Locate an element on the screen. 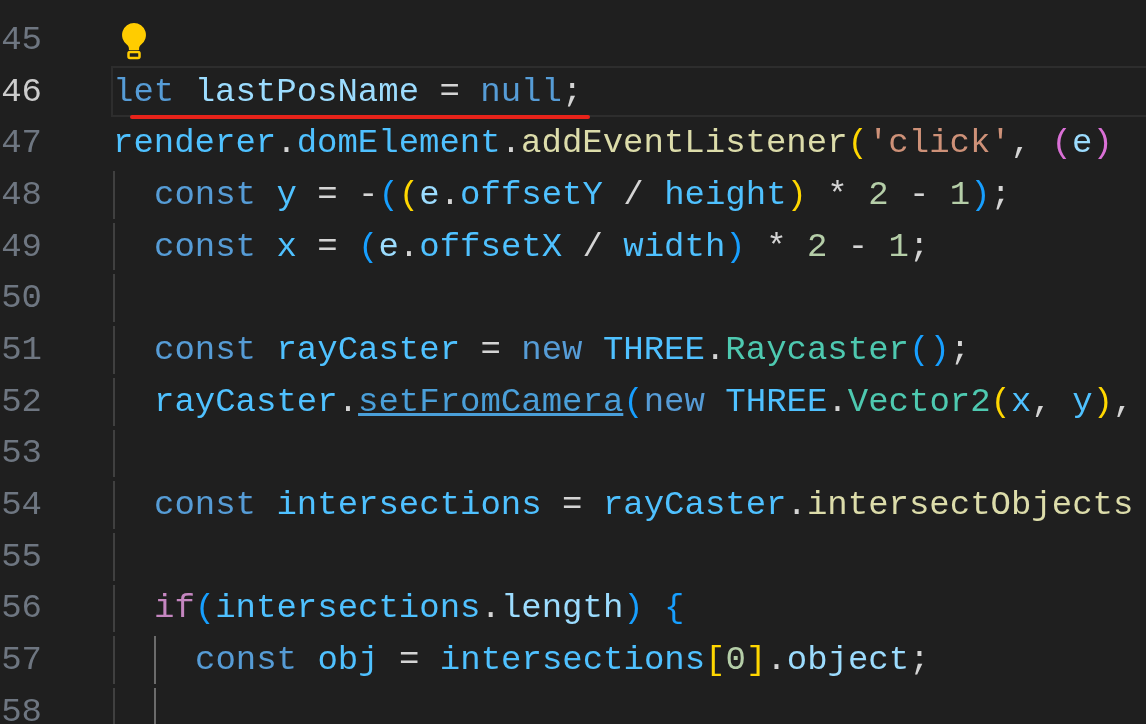  line-number: 52 is located at coordinates (21, 401).